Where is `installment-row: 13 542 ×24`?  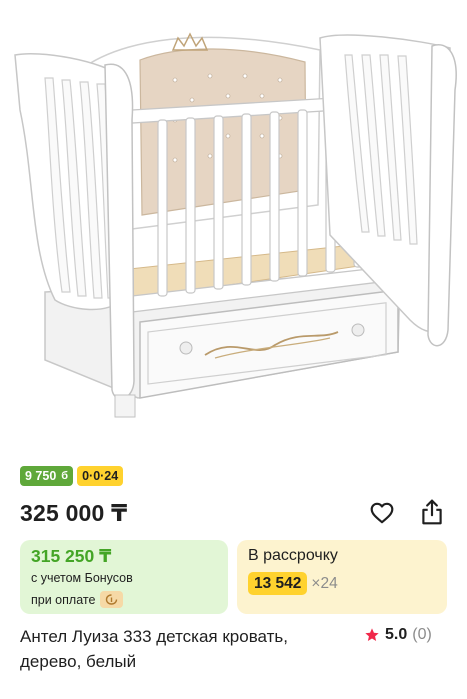
installment-row: 13 542 ×24 is located at coordinates (293, 583).